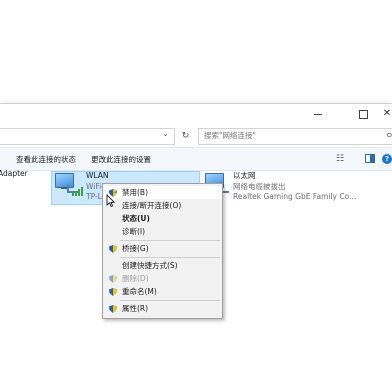 Image resolution: width=392 pixels, height=392 pixels. What do you see at coordinates (25, 184) in the screenshot?
I see `connection-item-adapter: Adapter` at bounding box center [25, 184].